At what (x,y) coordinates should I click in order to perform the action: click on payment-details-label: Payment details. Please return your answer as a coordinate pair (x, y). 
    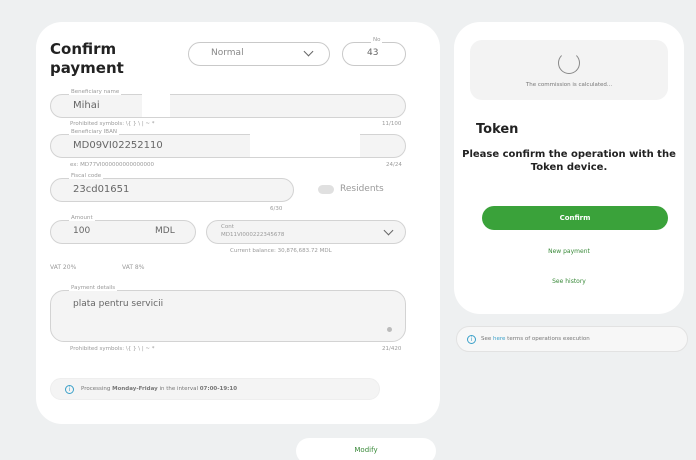
    Looking at the image, I should click on (93, 288).